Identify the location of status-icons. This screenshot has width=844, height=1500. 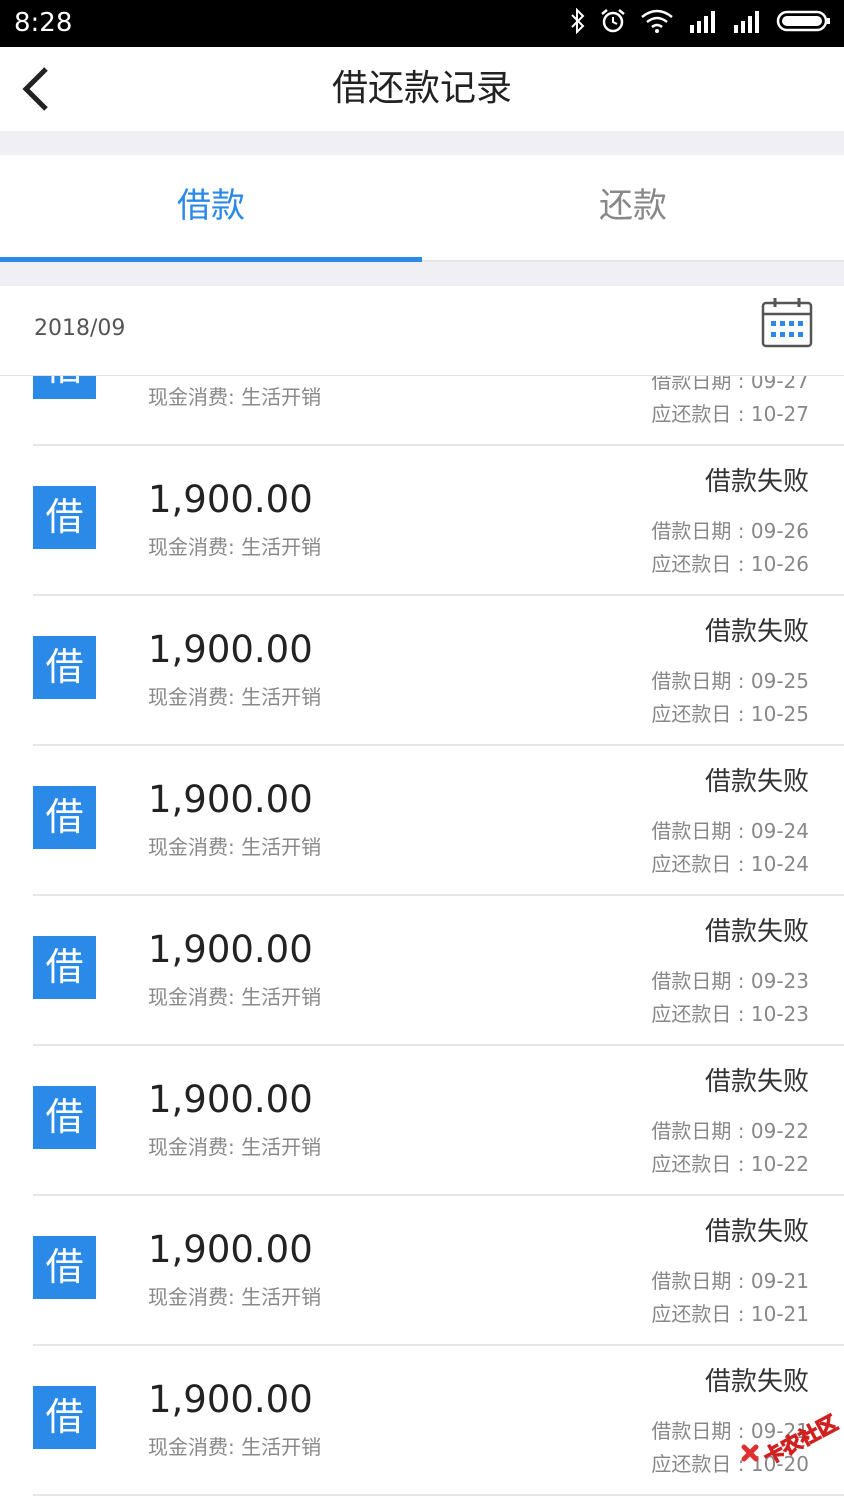
(701, 22).